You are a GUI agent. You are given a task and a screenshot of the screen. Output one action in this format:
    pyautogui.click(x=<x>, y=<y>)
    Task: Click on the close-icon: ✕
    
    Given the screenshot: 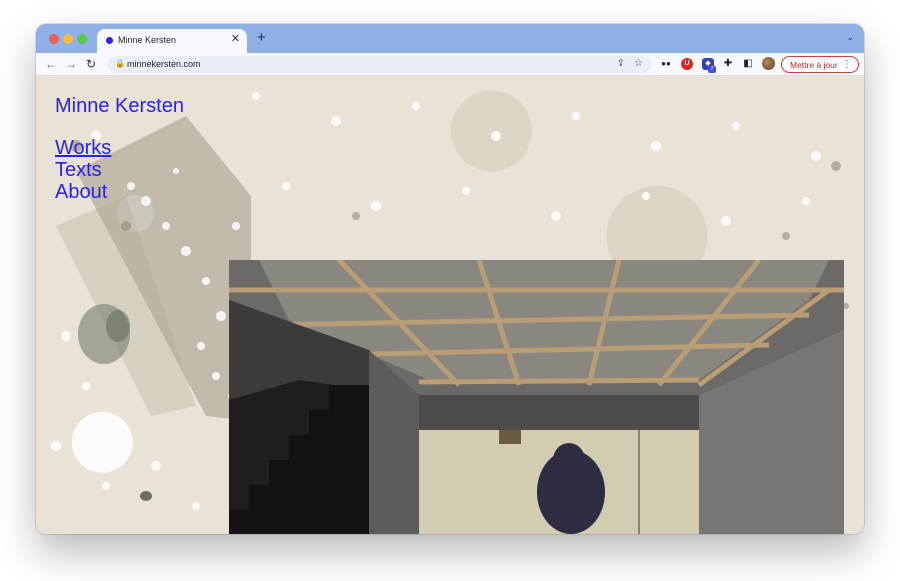 What is the action you would take?
    pyautogui.click(x=235, y=39)
    